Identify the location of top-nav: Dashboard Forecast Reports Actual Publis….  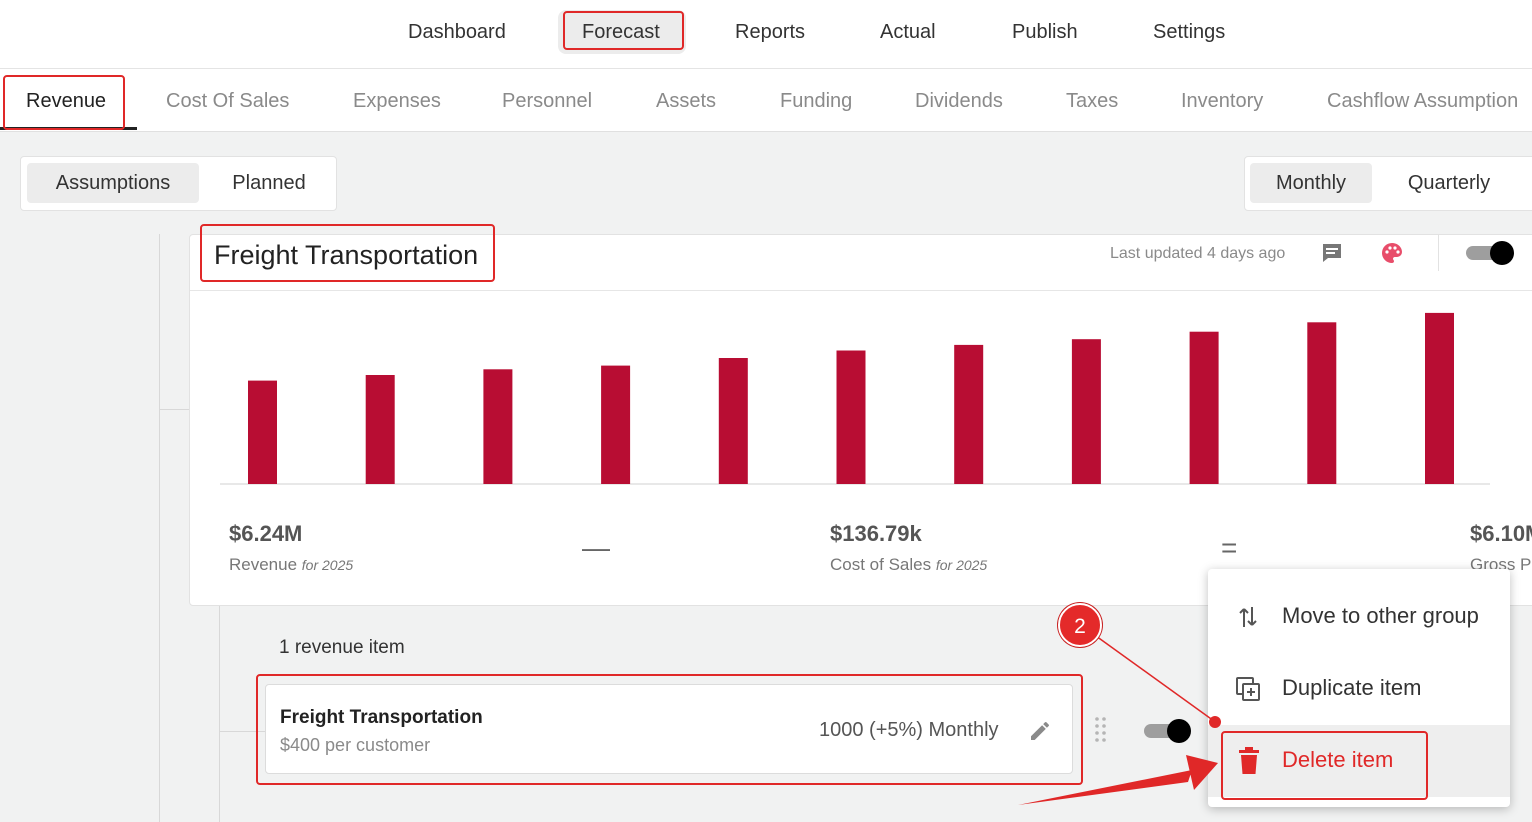
(766, 34).